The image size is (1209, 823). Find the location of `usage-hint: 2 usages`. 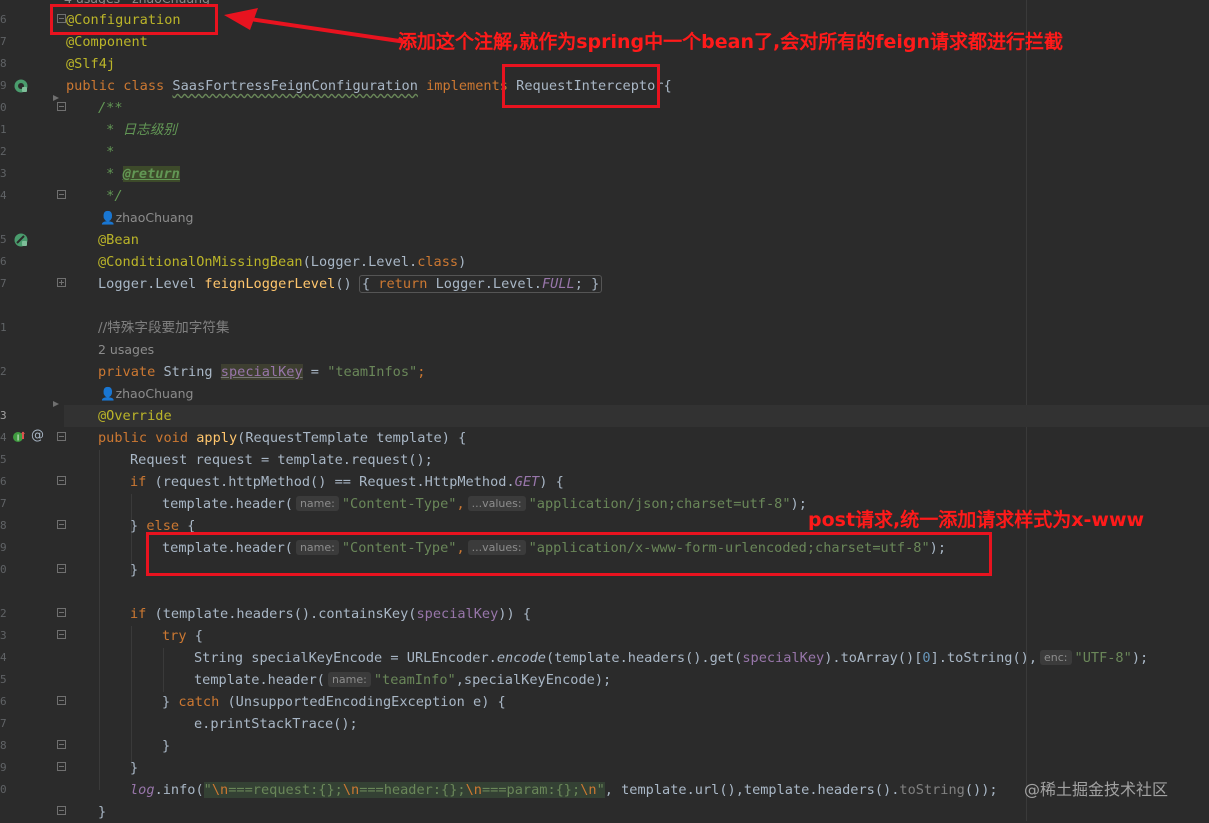

usage-hint: 2 usages is located at coordinates (126, 350).